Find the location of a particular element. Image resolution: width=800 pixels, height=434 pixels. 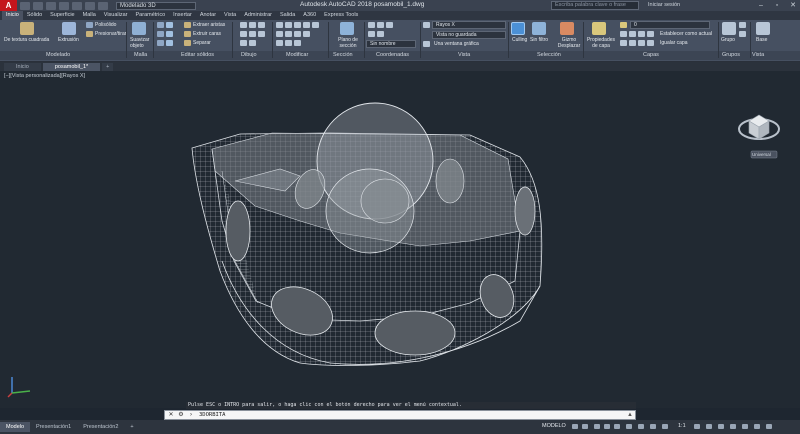

smooth-object-icon is located at coordinates (139, 28).